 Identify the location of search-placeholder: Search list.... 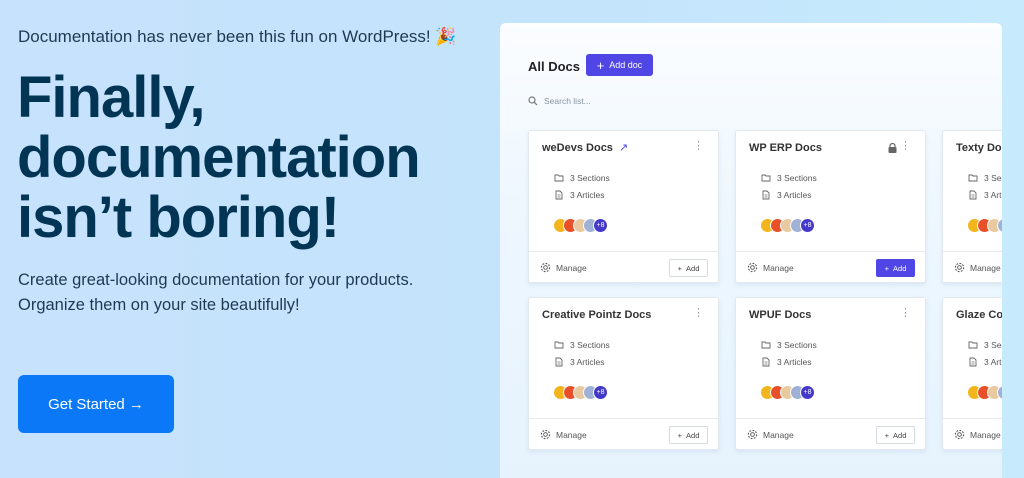
(567, 101).